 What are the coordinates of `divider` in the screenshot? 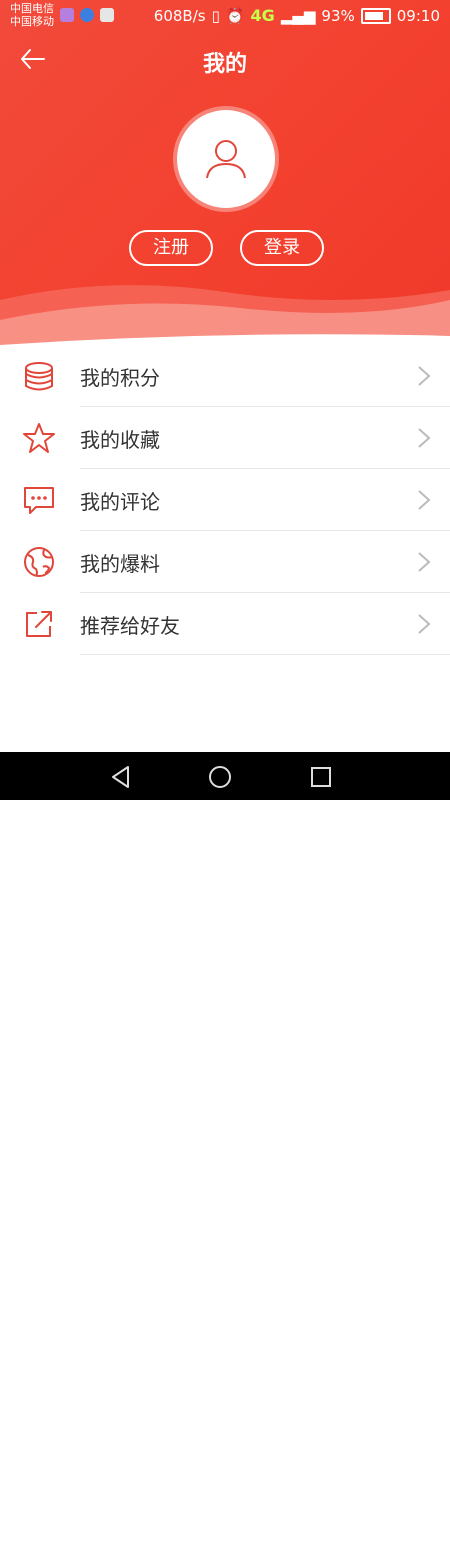 It's located at (265, 654).